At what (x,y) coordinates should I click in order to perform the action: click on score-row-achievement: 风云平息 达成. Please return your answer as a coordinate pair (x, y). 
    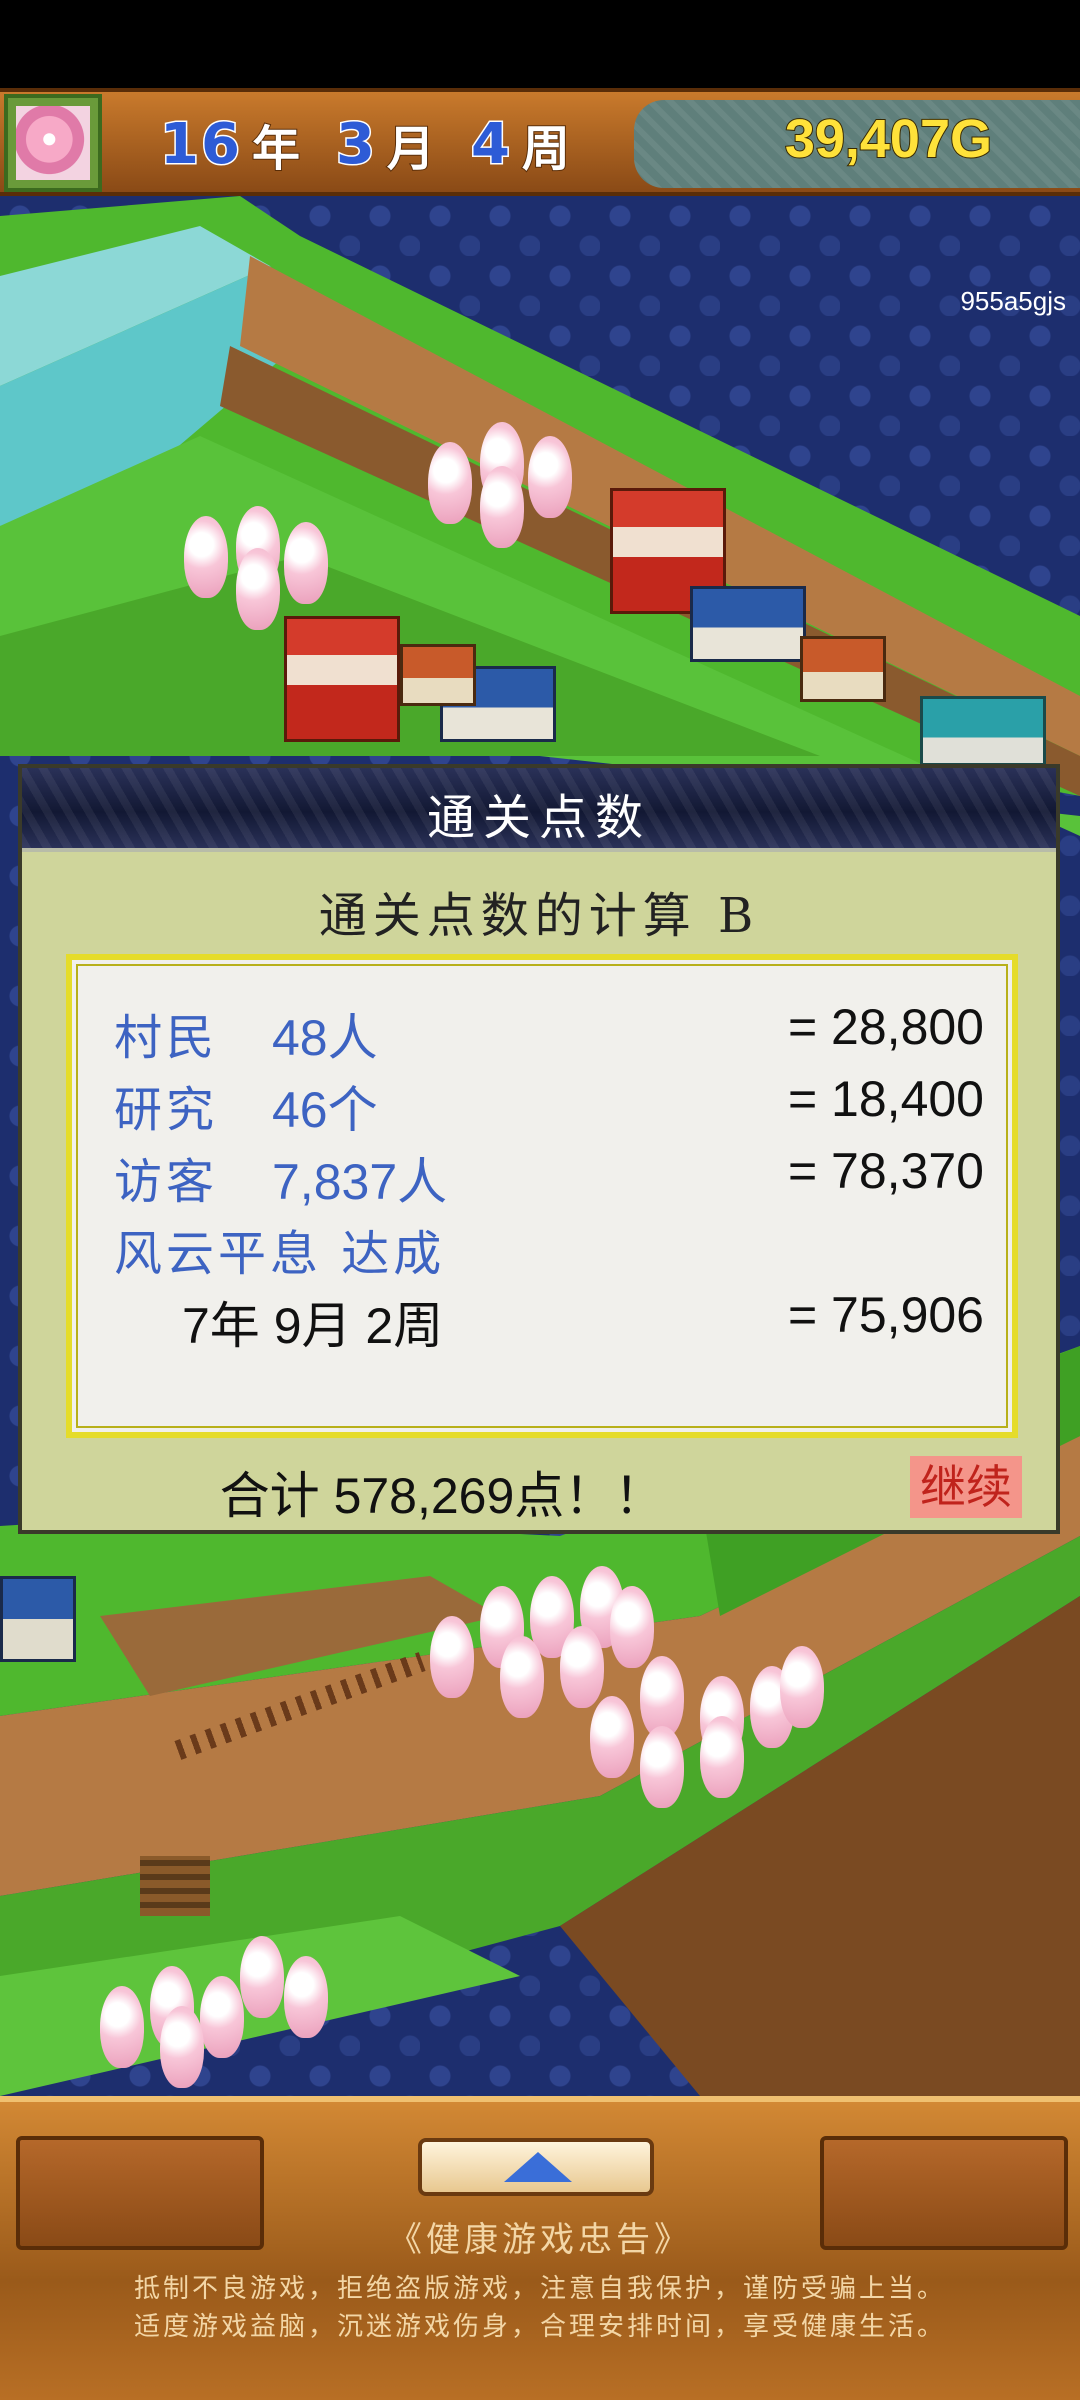
    Looking at the image, I should click on (542, 1248).